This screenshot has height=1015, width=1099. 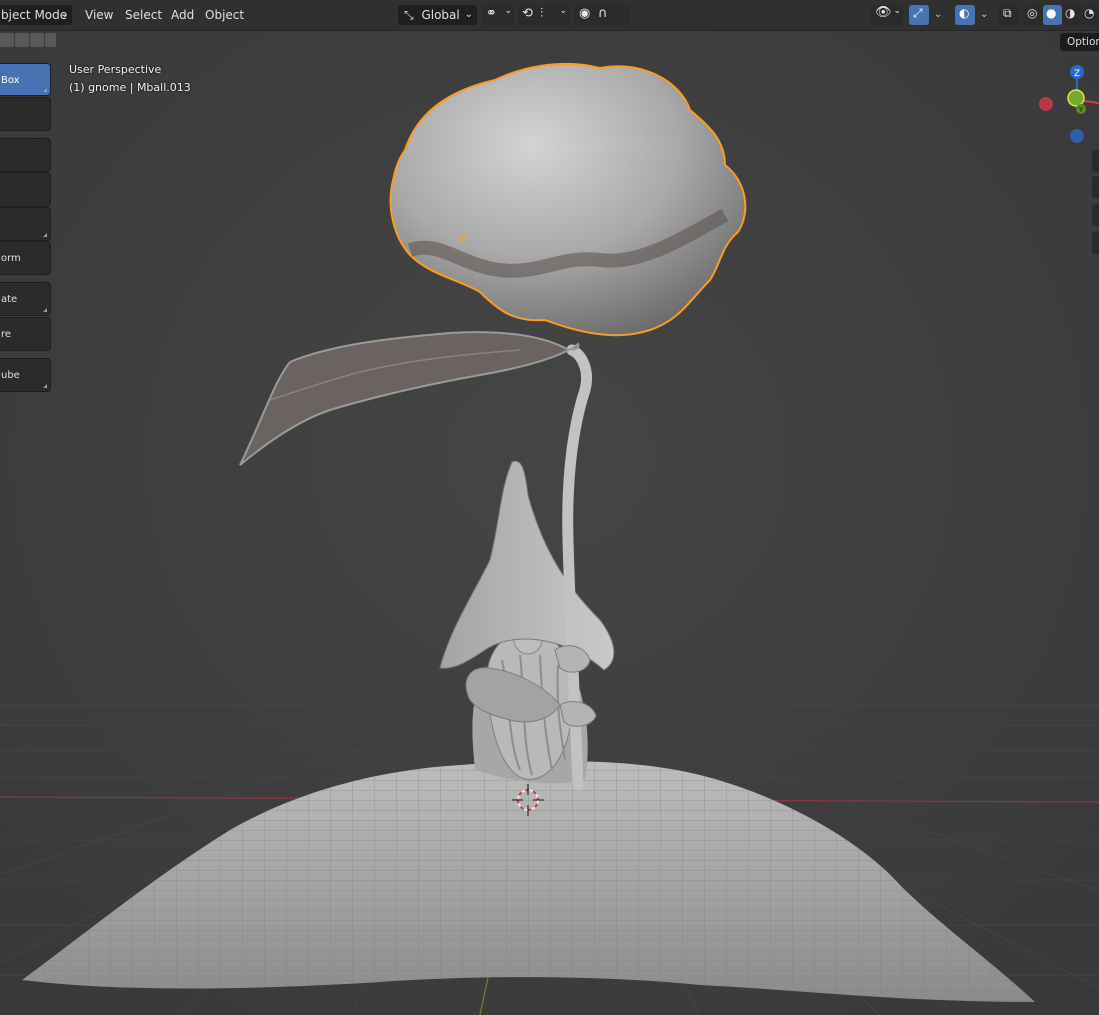 What do you see at coordinates (25, 189) in the screenshot?
I see `tool-rotate` at bounding box center [25, 189].